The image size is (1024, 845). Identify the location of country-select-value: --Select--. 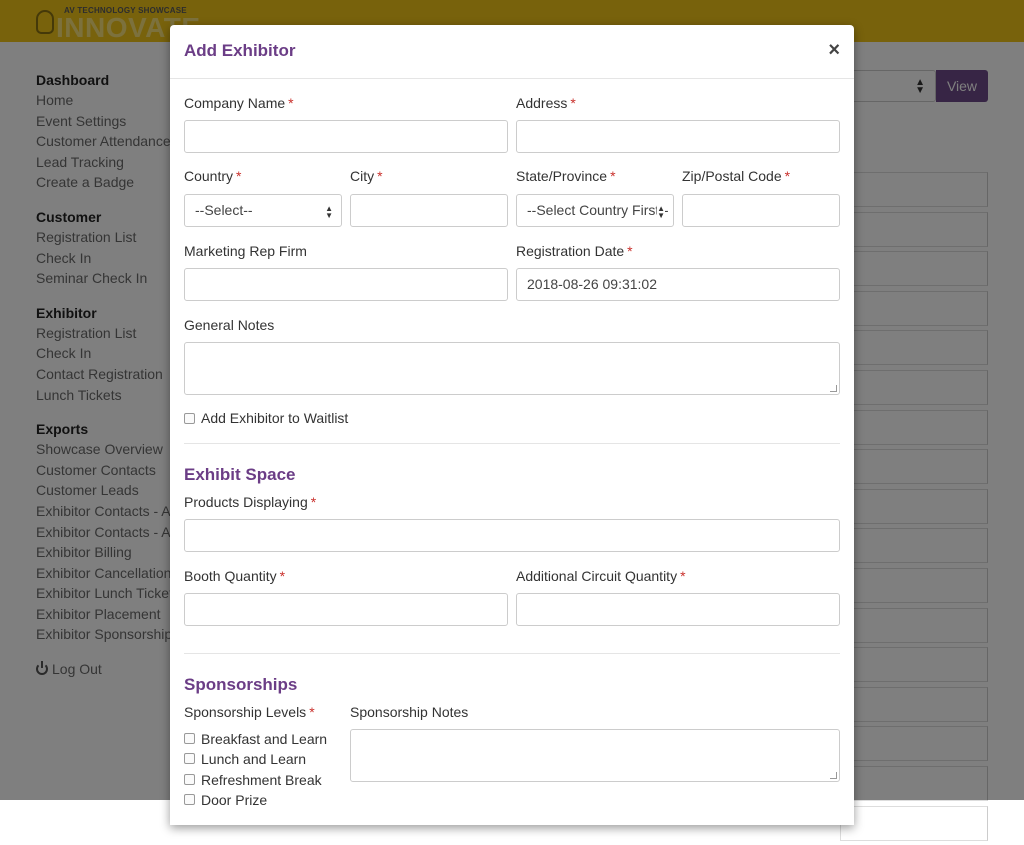
(224, 210).